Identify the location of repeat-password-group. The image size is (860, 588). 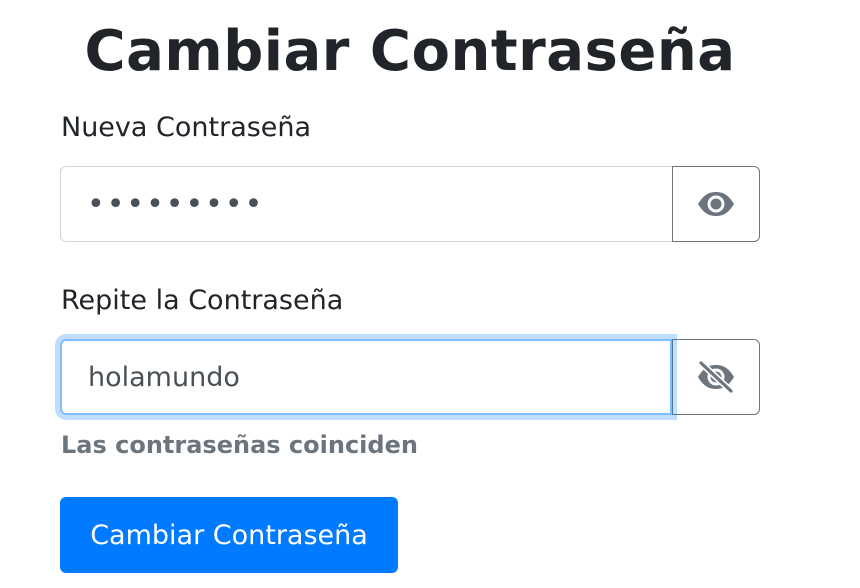
(410, 377).